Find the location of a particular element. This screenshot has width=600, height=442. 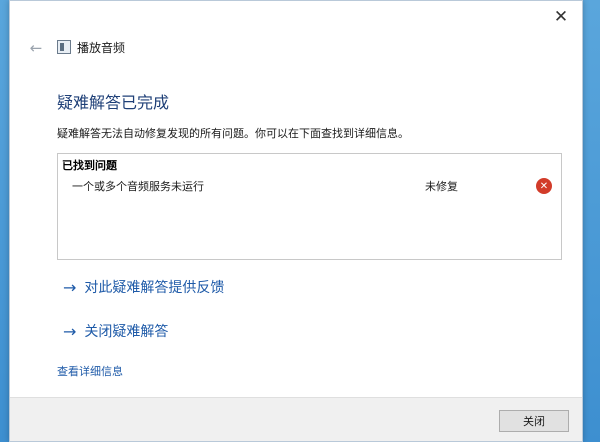

feedback-link: → 对此疑难解答提供反馈 is located at coordinates (143, 287).